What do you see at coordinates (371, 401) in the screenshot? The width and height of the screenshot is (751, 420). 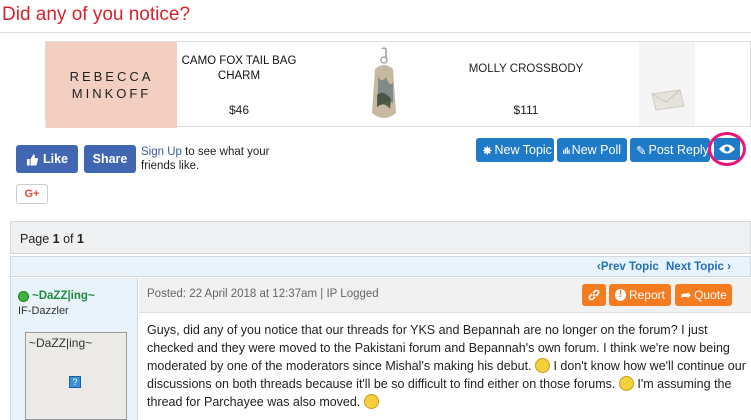 I see `confused-emoji-icon` at bounding box center [371, 401].